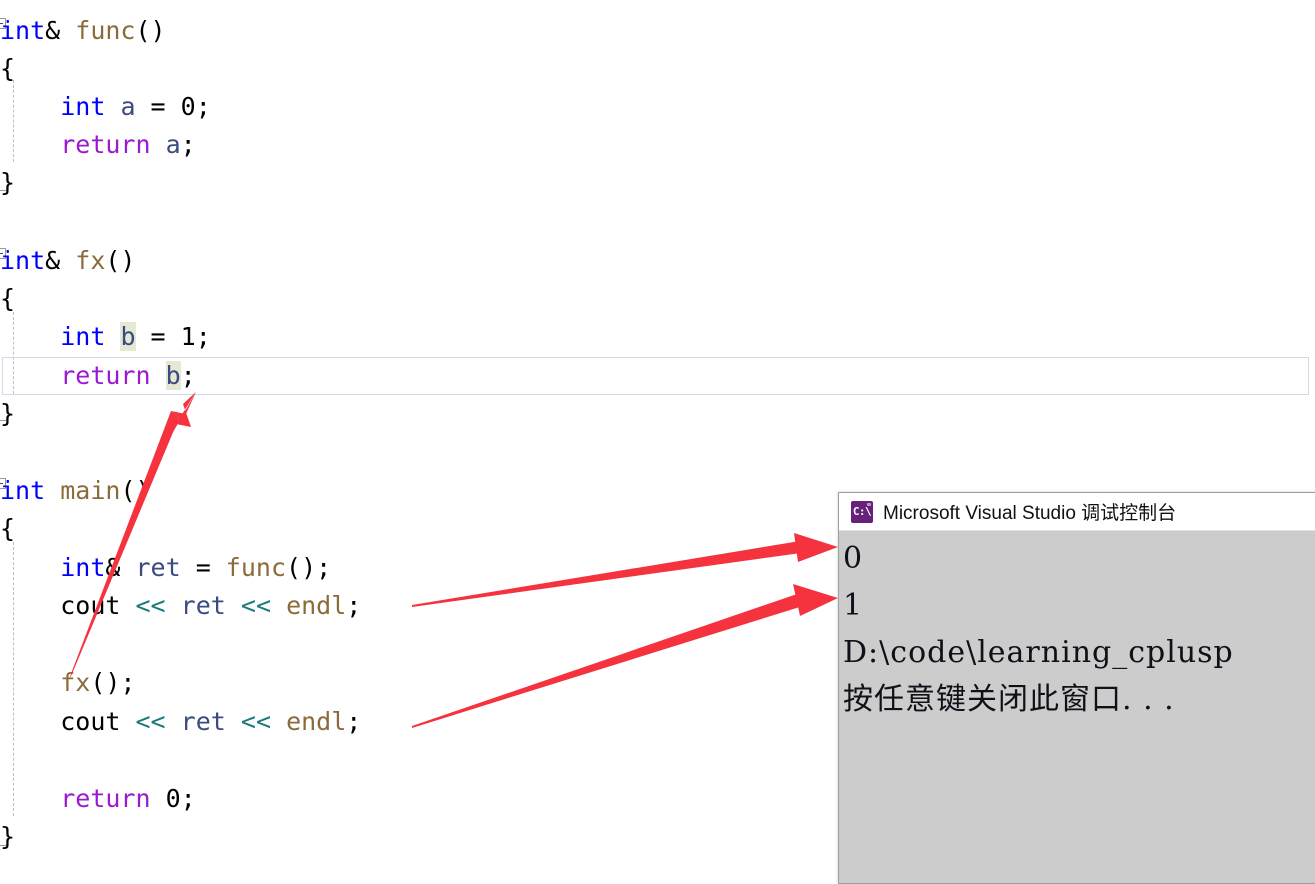  I want to click on code-line-1: int& func(), so click(83, 31).